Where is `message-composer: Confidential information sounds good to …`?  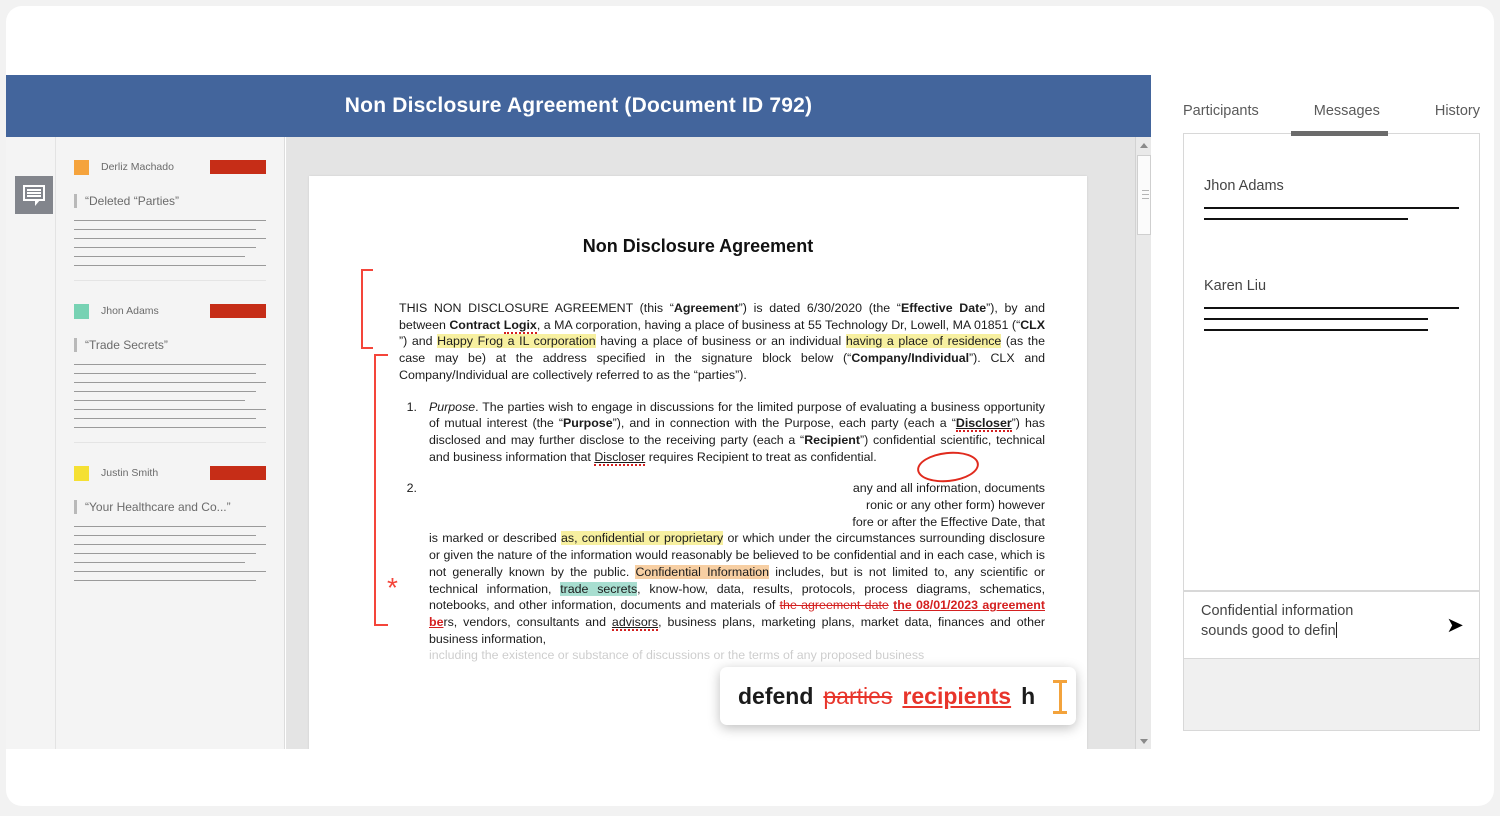
message-composer: Confidential information sounds good to … is located at coordinates (1331, 625).